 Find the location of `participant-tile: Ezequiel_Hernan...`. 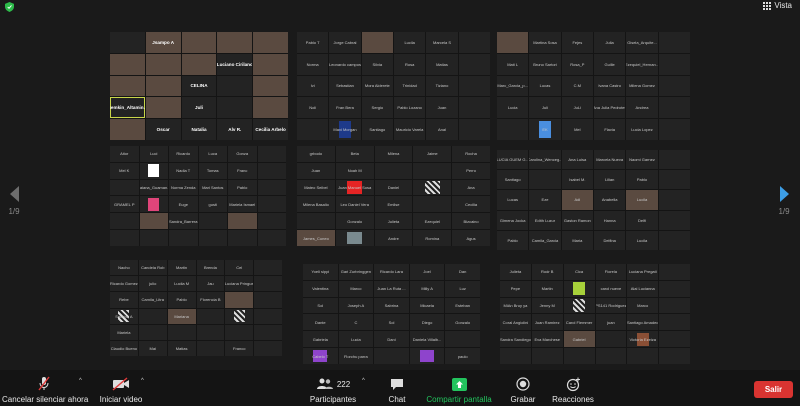

participant-tile: Ezequiel_Hernan... is located at coordinates (642, 64).